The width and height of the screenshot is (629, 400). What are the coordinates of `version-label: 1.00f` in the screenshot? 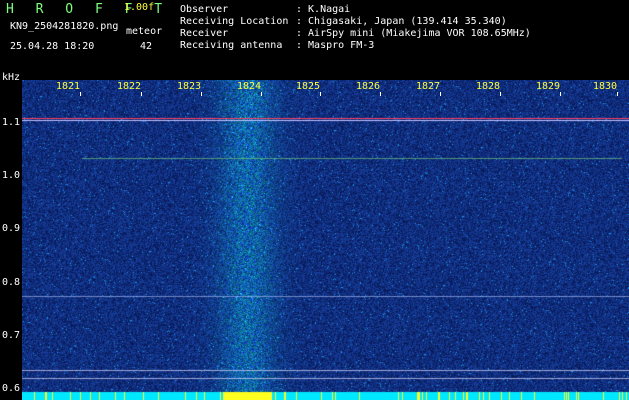 It's located at (139, 7).